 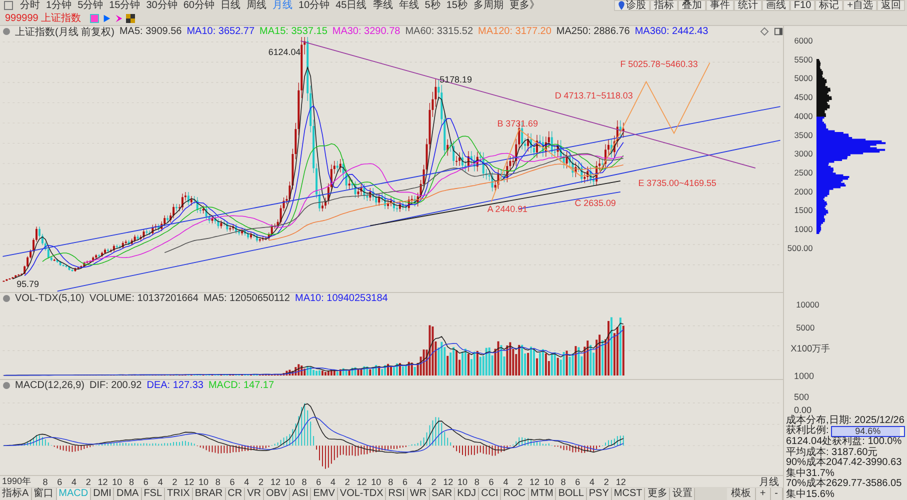 What do you see at coordinates (800, 247) in the screenshot?
I see `axis-label: 500.00` at bounding box center [800, 247].